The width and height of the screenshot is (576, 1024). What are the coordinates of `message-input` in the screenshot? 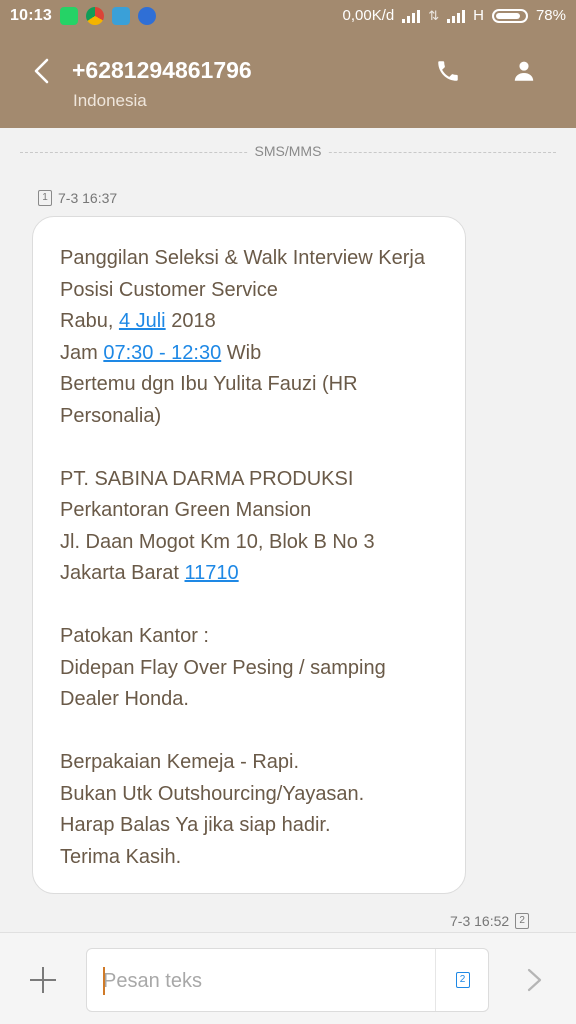 It's located at (263, 981).